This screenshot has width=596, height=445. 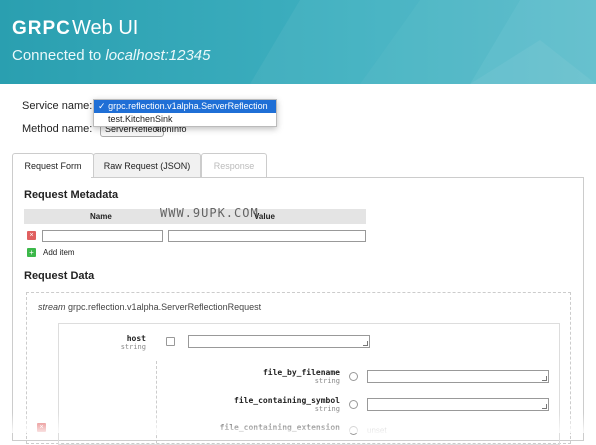 I want to click on check-icon: ✓, so click(x=102, y=106).